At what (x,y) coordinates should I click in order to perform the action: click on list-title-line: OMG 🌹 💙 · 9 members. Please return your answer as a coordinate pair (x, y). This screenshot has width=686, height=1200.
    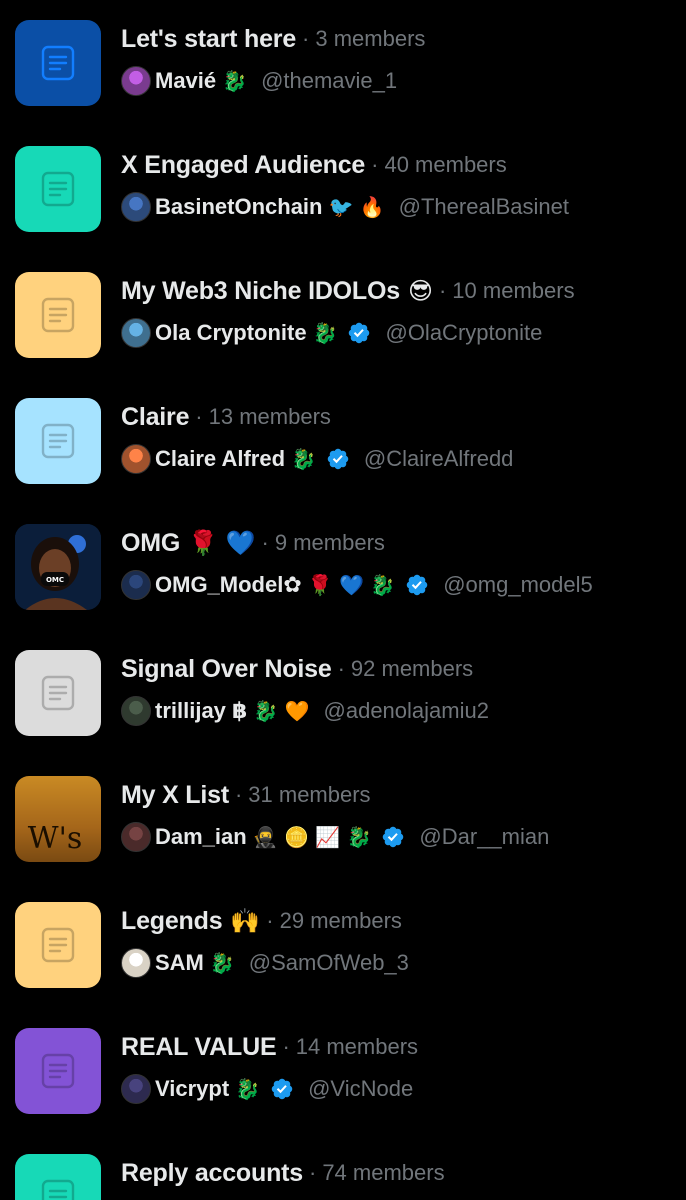
    Looking at the image, I should click on (253, 543).